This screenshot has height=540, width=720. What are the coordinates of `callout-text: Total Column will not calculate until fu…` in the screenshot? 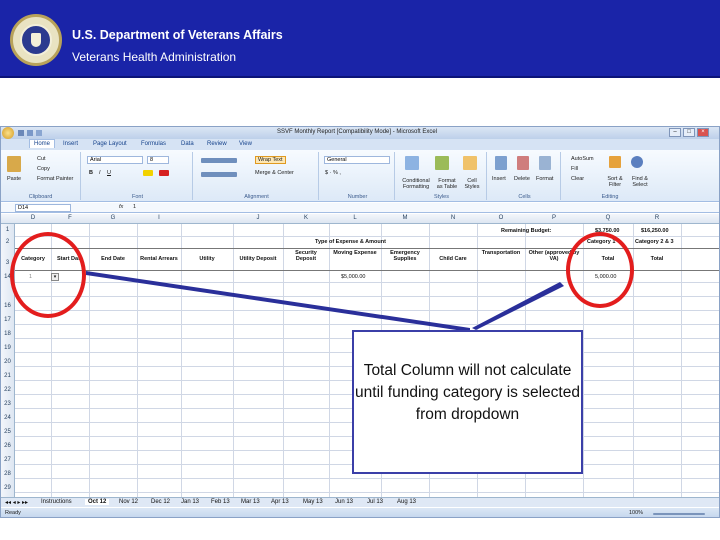 It's located at (467, 392).